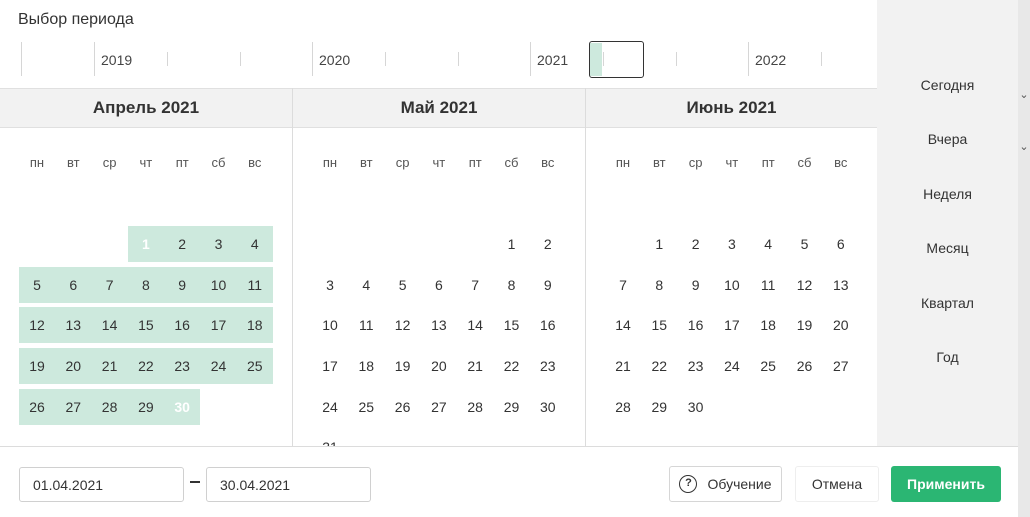  I want to click on preset-option: Месяц, so click(947, 248).